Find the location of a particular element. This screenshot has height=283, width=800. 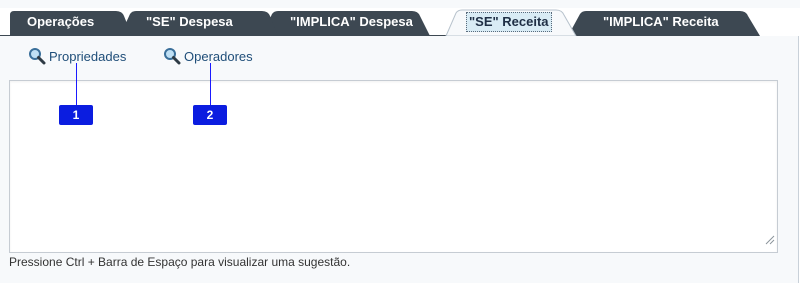

operators-label: Operadores is located at coordinates (218, 56).